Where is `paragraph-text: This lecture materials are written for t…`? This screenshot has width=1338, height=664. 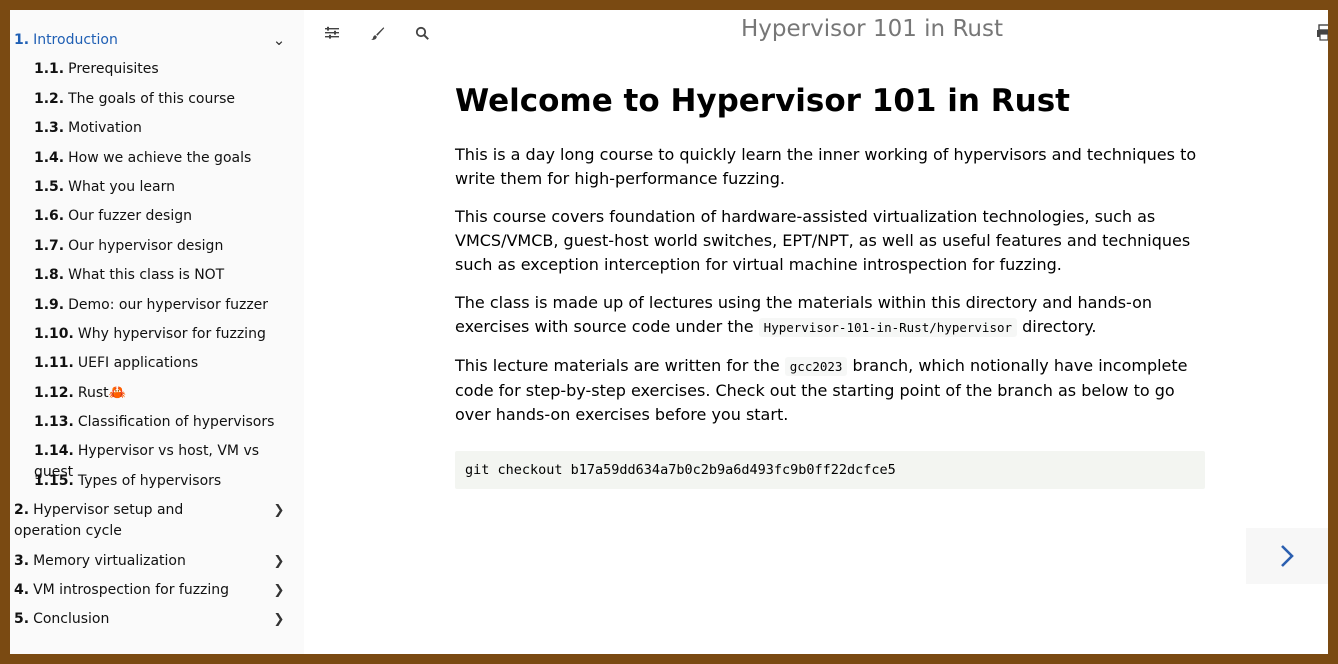 paragraph-text: This lecture materials are written for t… is located at coordinates (620, 365).